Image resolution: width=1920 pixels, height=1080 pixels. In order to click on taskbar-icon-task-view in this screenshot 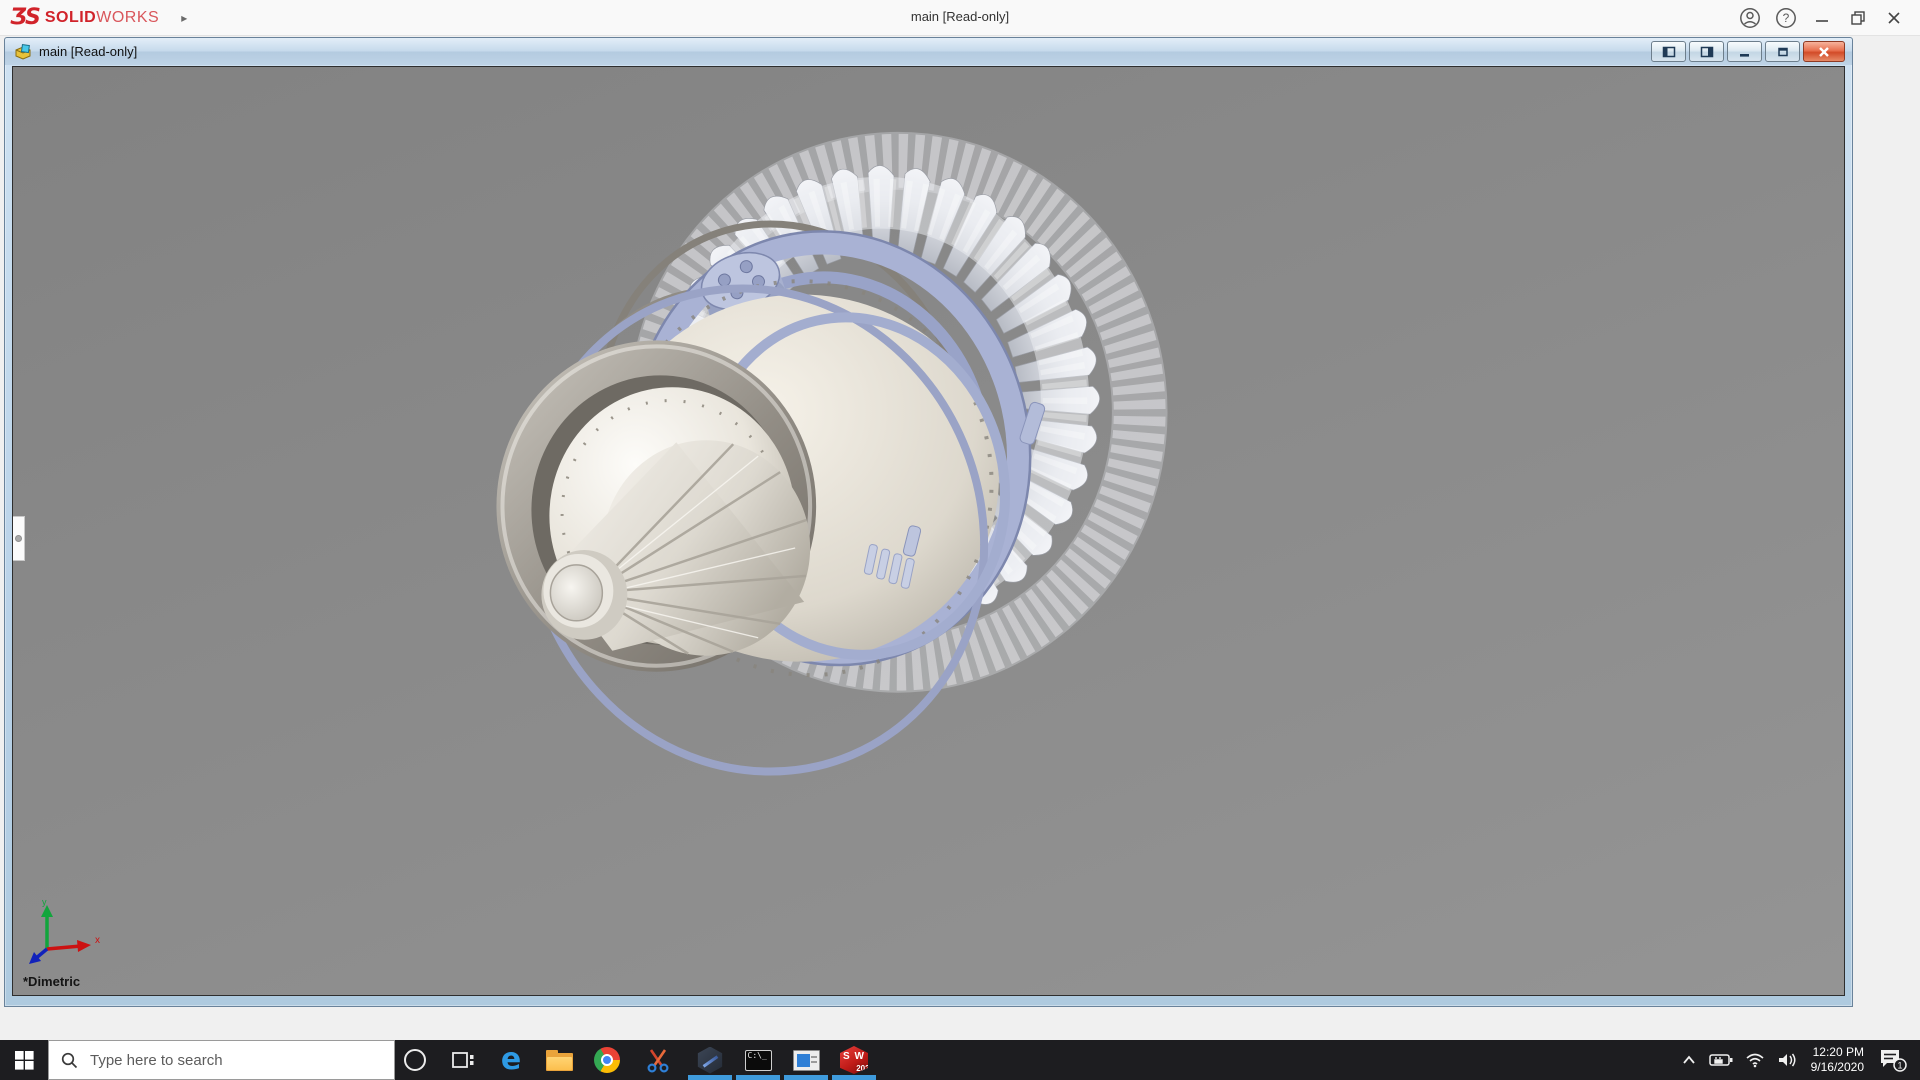, I will do `click(463, 1060)`.